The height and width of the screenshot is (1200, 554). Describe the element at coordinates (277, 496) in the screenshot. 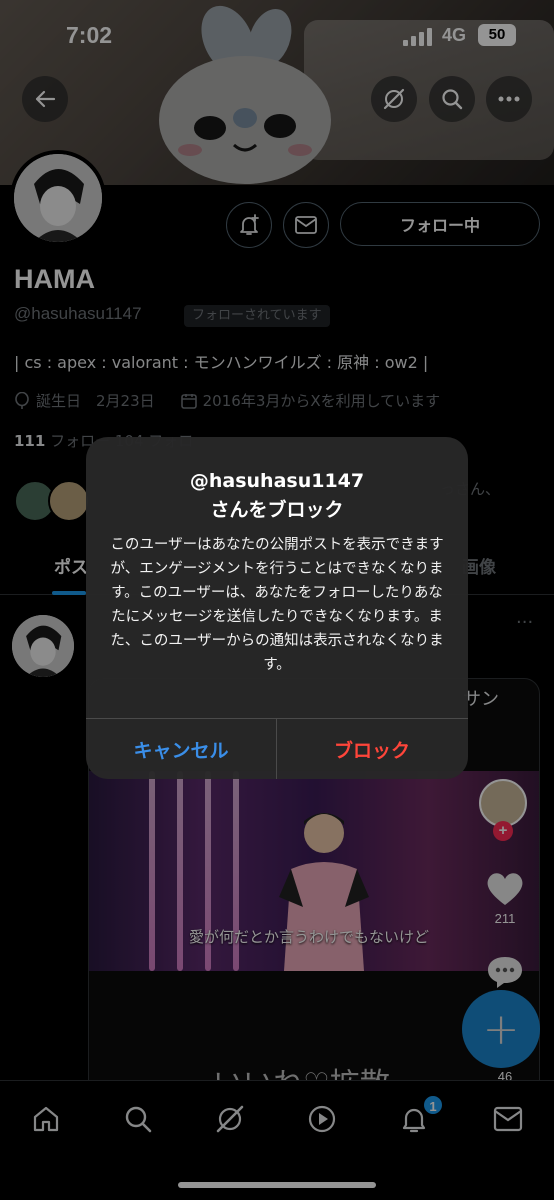

I see `dialog-title: @hasuhasu1147 さんをブロック` at that location.